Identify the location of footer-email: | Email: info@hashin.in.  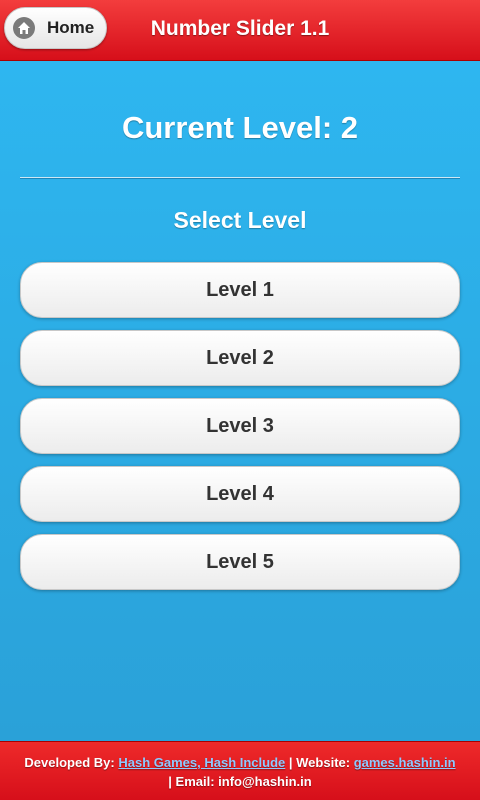
(240, 781).